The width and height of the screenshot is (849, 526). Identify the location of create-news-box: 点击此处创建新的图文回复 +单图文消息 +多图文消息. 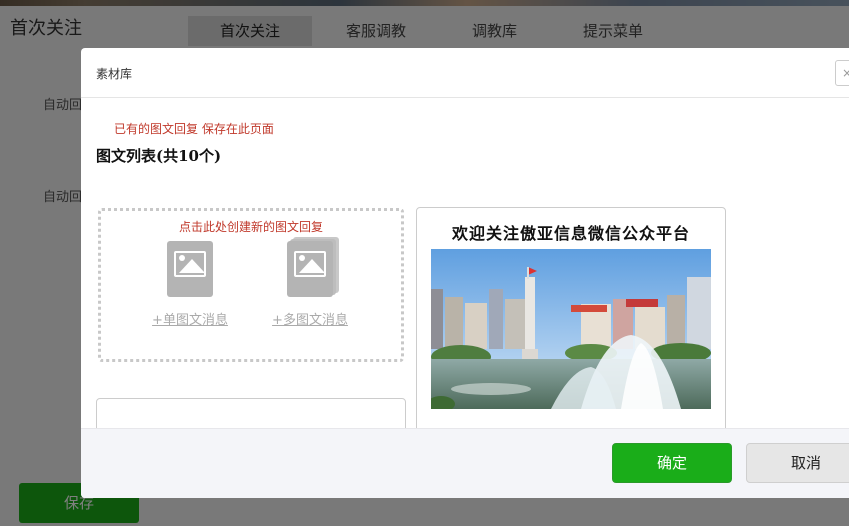
(251, 285).